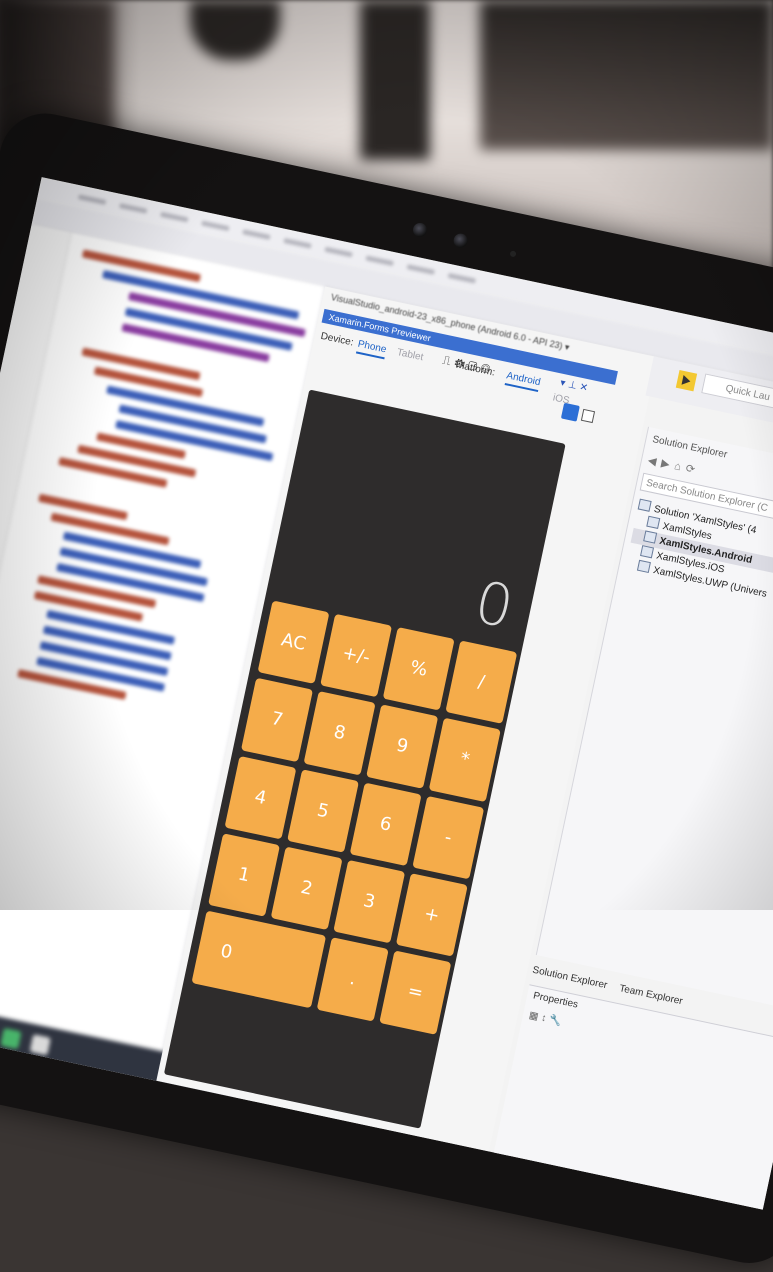 The image size is (773, 1272). What do you see at coordinates (337, 339) in the screenshot?
I see `device-label: Device:` at bounding box center [337, 339].